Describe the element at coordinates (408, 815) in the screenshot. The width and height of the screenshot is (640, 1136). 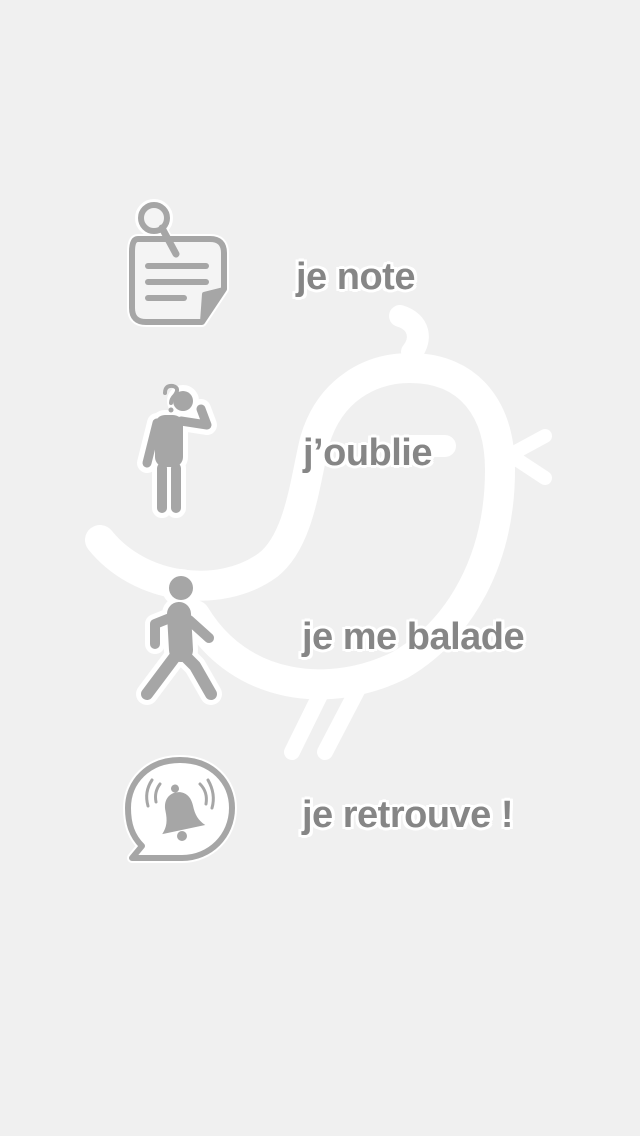
I see `step-label-retrouve: je retrouve !` at that location.